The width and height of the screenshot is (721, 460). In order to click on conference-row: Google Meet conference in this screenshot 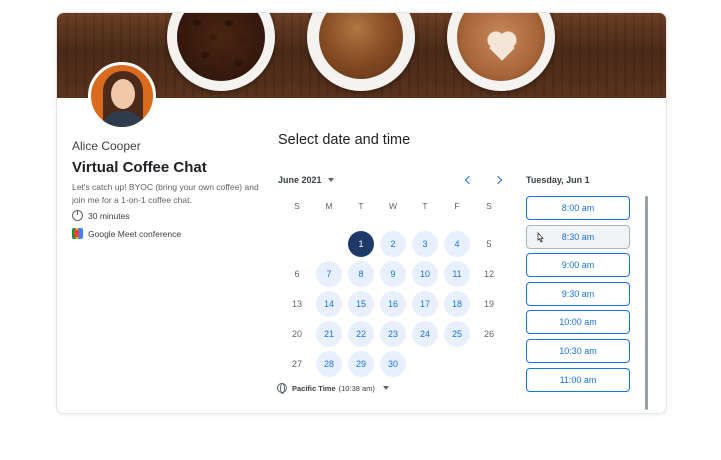, I will do `click(126, 233)`.